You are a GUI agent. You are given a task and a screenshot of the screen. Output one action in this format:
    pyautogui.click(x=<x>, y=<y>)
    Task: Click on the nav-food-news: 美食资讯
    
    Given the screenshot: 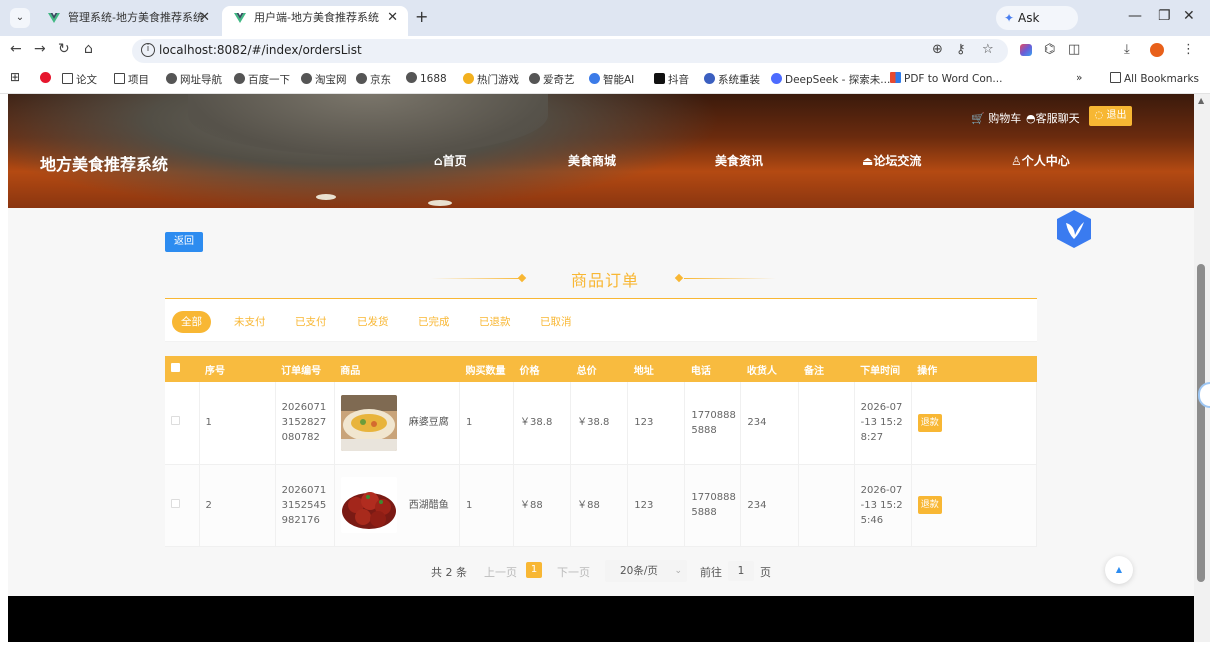 What is the action you would take?
    pyautogui.click(x=739, y=160)
    